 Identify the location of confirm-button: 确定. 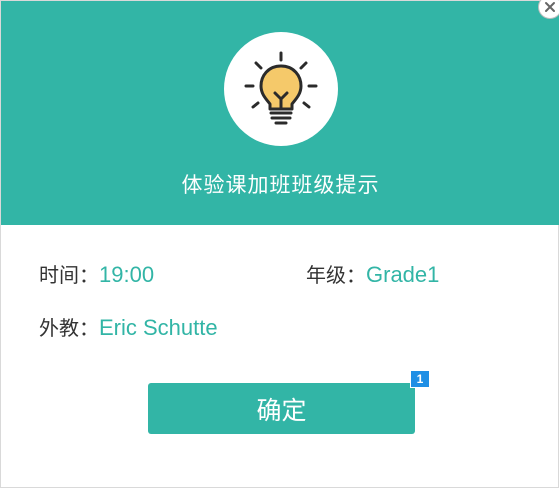
(281, 408).